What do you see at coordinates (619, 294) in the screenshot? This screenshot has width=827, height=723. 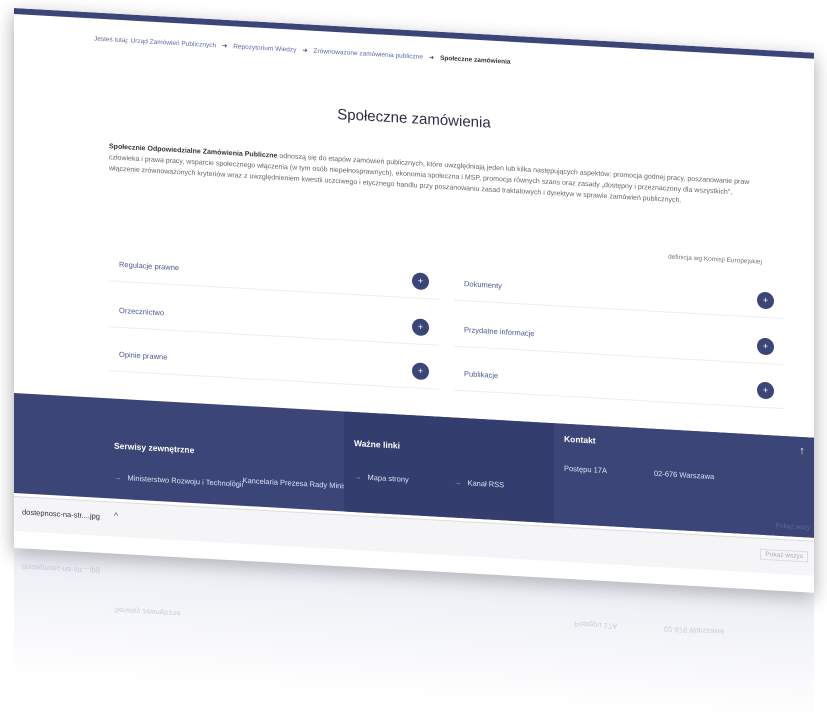 I see `tile-dokumenty: Dokumenty +` at bounding box center [619, 294].